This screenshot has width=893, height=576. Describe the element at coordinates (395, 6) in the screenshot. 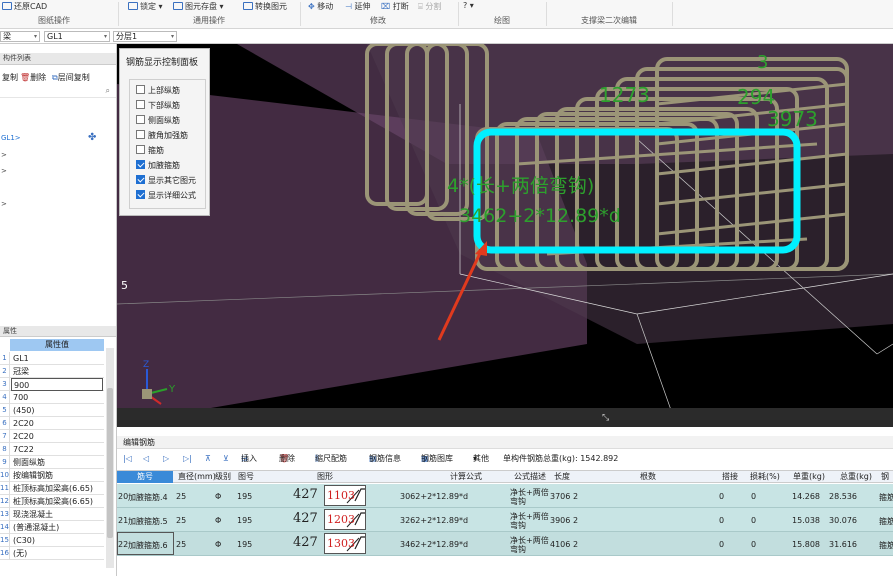

I see `break-button: ⌧ 打断` at that location.